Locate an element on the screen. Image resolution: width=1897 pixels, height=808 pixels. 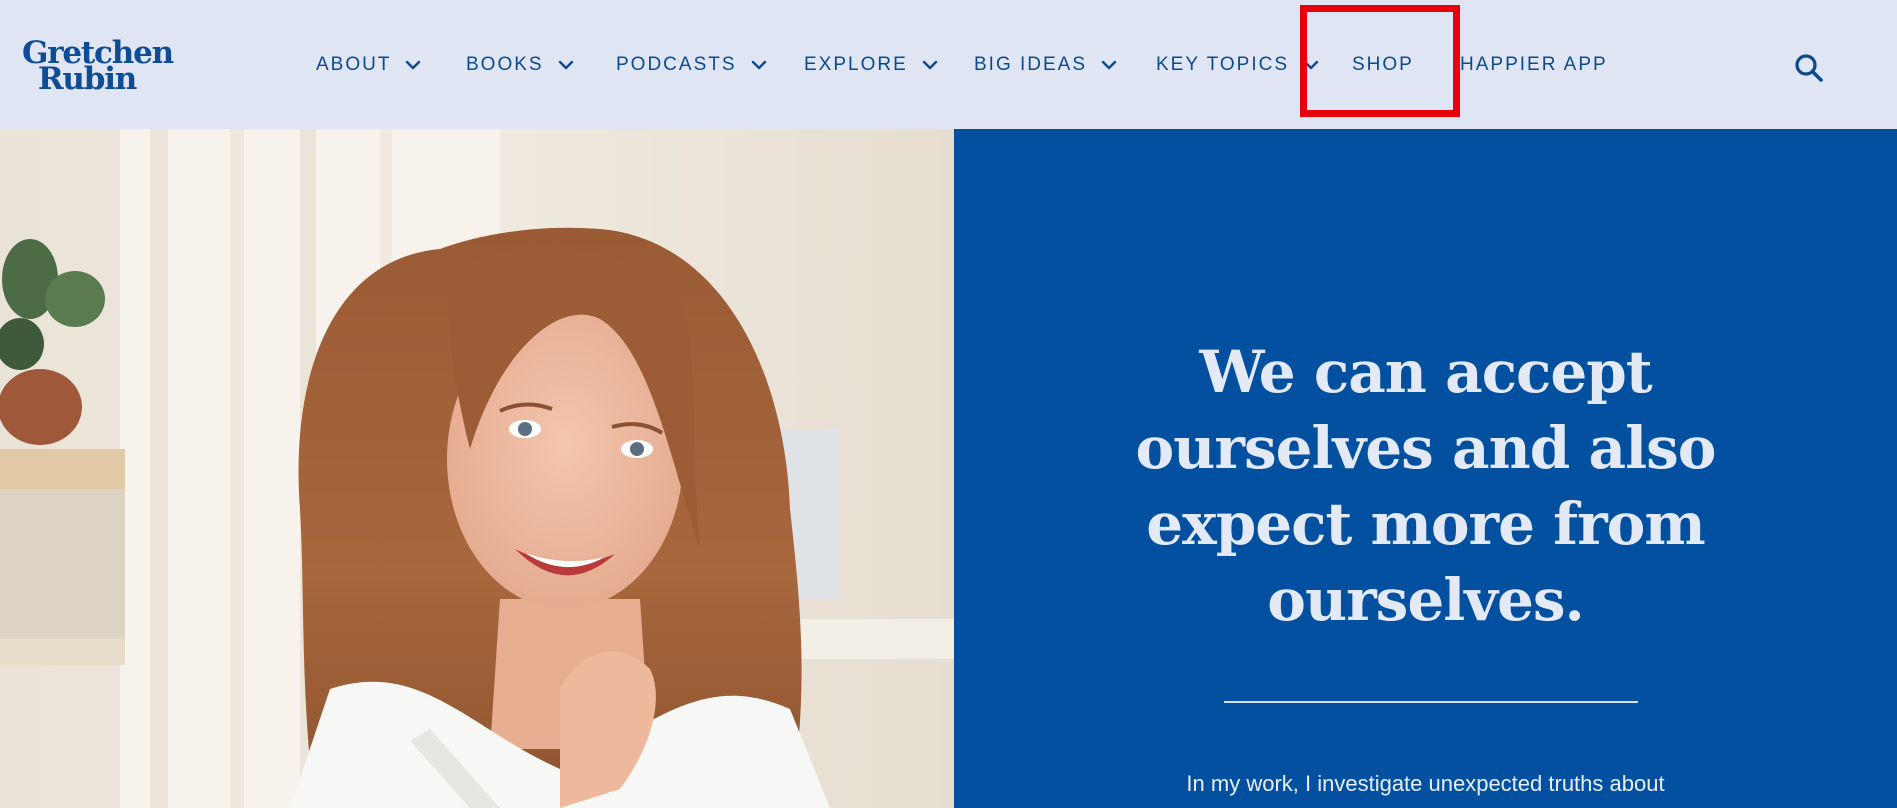
nav-item-explore: EXPLORE is located at coordinates (871, 65).